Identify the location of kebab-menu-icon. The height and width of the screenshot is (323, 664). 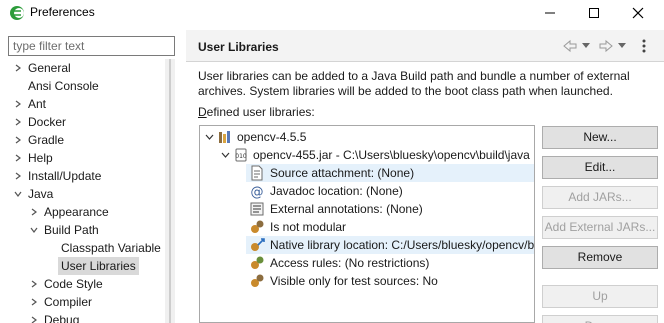
(644, 46).